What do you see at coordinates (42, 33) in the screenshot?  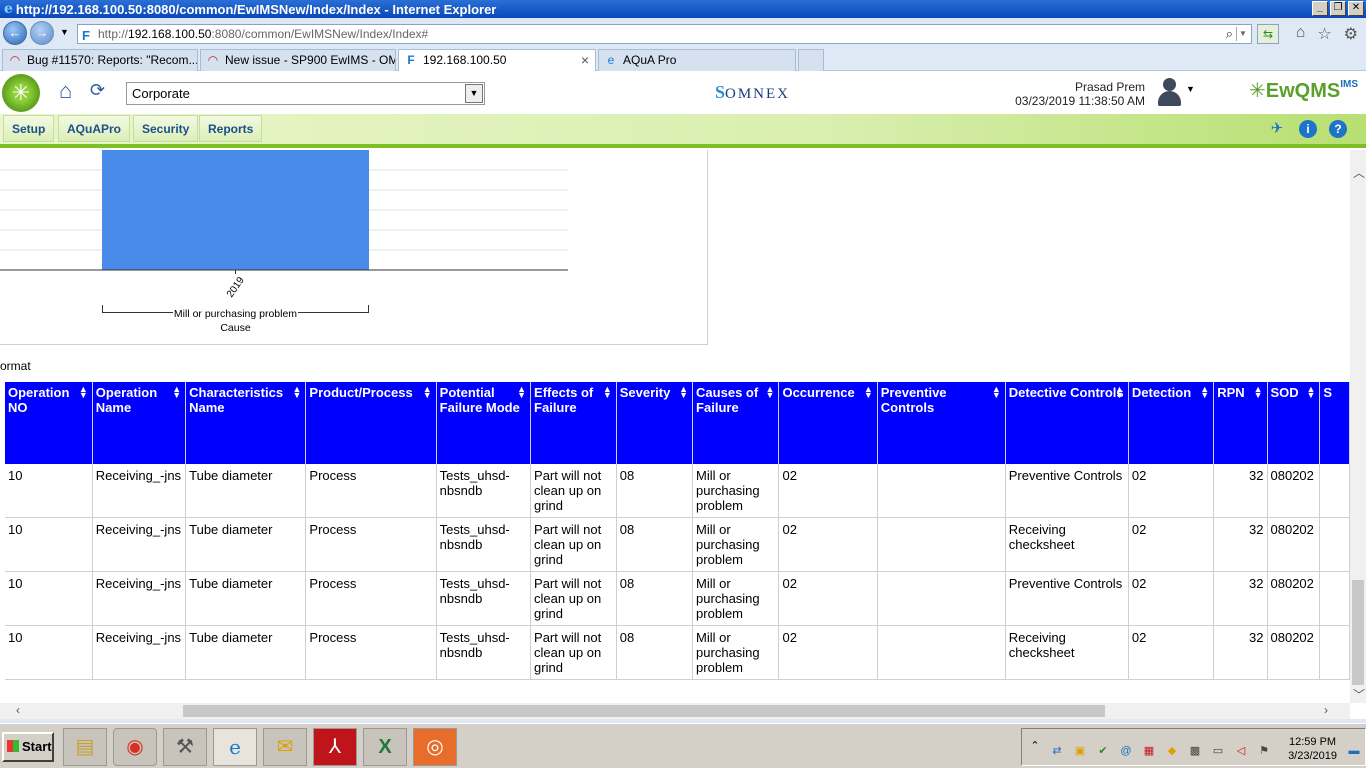 I see `forward-button: →` at bounding box center [42, 33].